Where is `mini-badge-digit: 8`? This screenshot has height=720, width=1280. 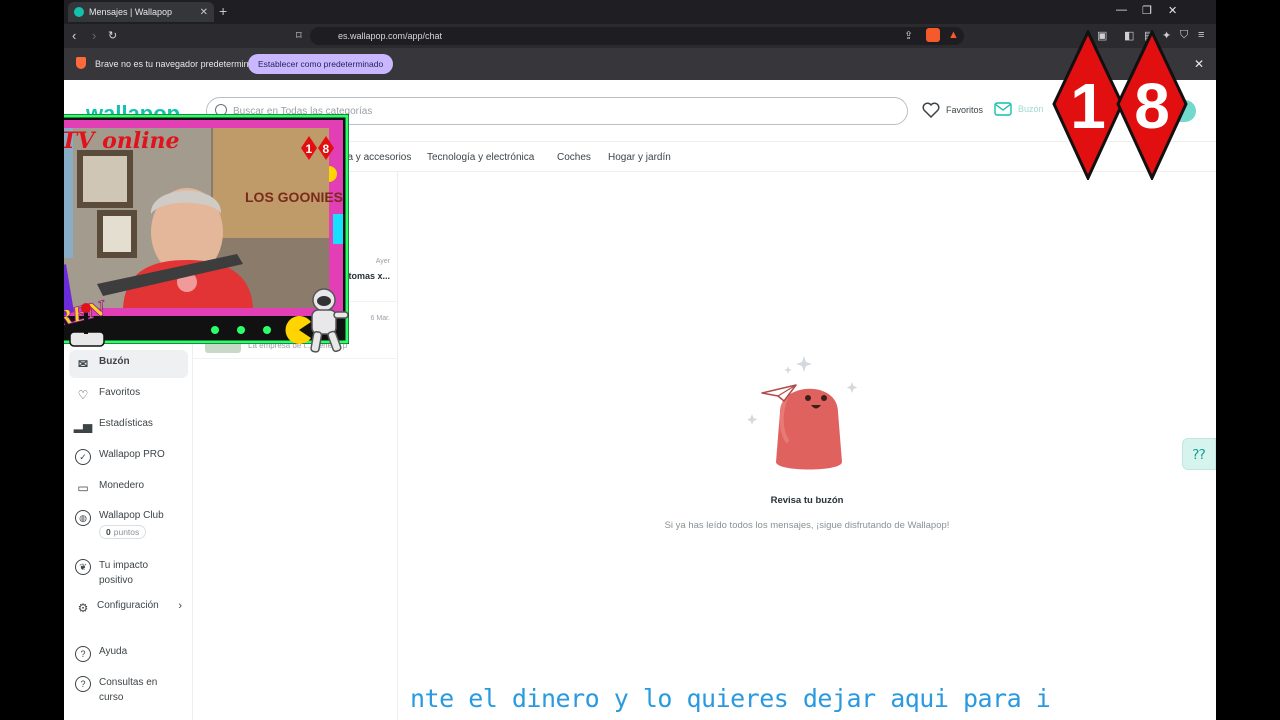
mini-badge-digit: 8 is located at coordinates (326, 149).